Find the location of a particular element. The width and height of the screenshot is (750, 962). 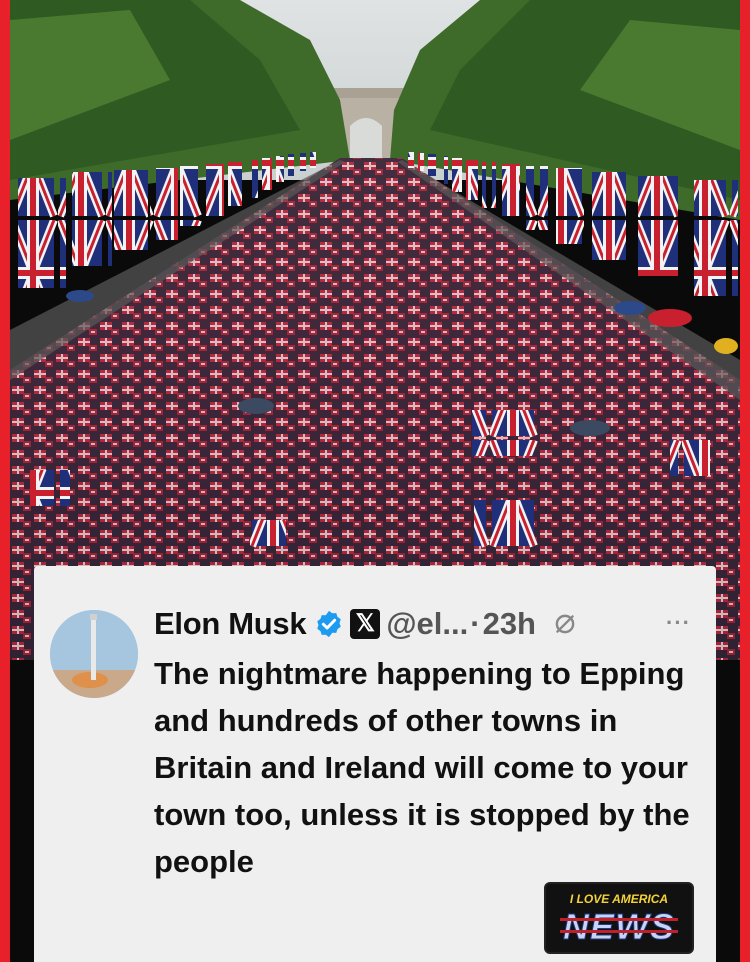

watermark-line1: I LOVE AMERICA is located at coordinates (619, 899).